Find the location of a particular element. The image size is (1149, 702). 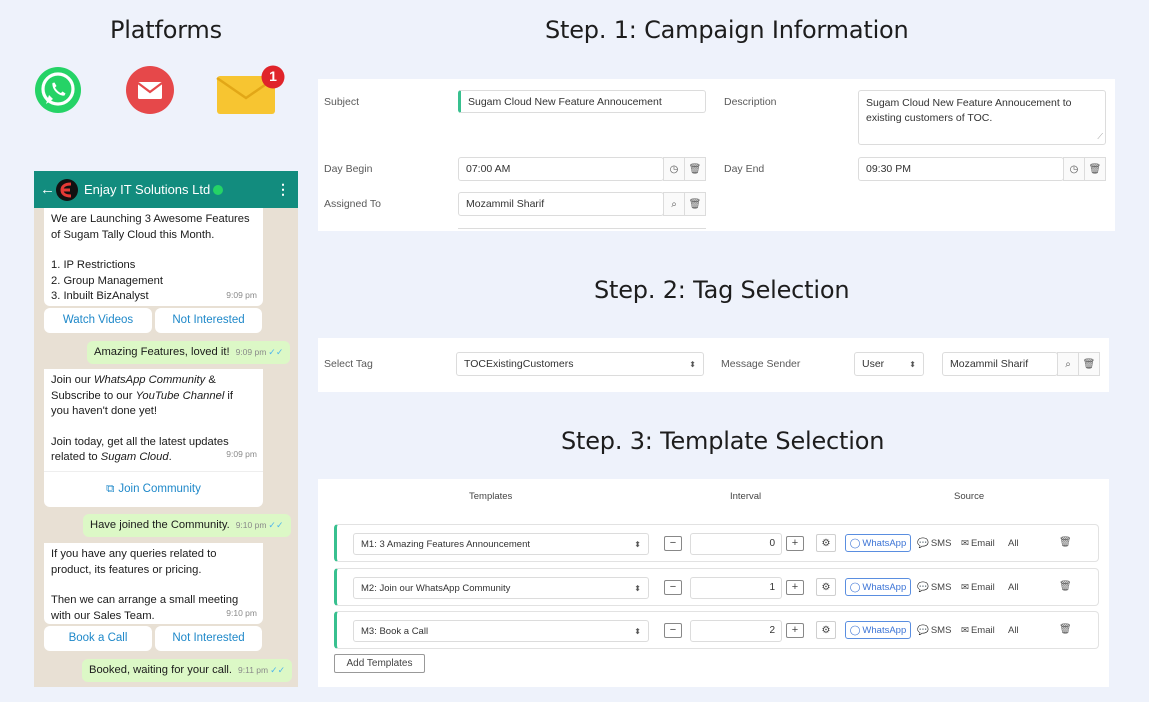

not-interested-button-2: Not Interested is located at coordinates (208, 638).